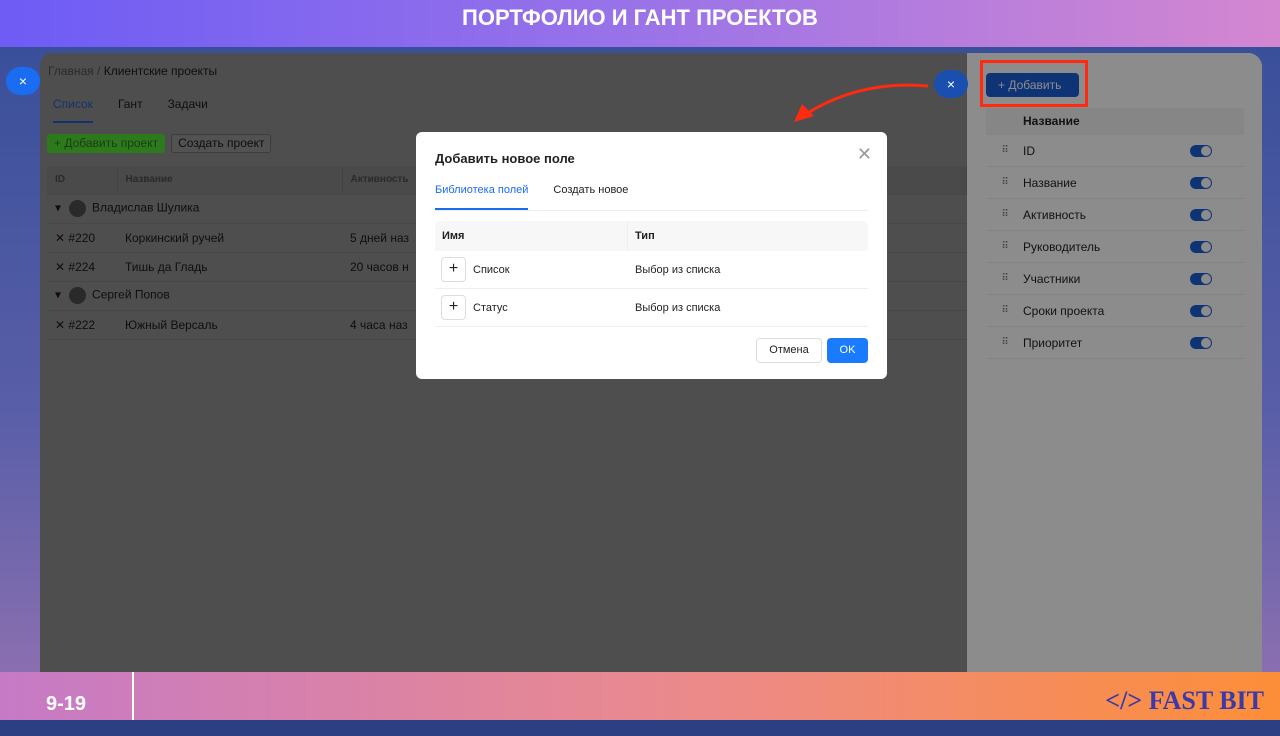 This screenshot has height=736, width=1280. I want to click on dialog-title: Добавить новое поле, so click(505, 158).